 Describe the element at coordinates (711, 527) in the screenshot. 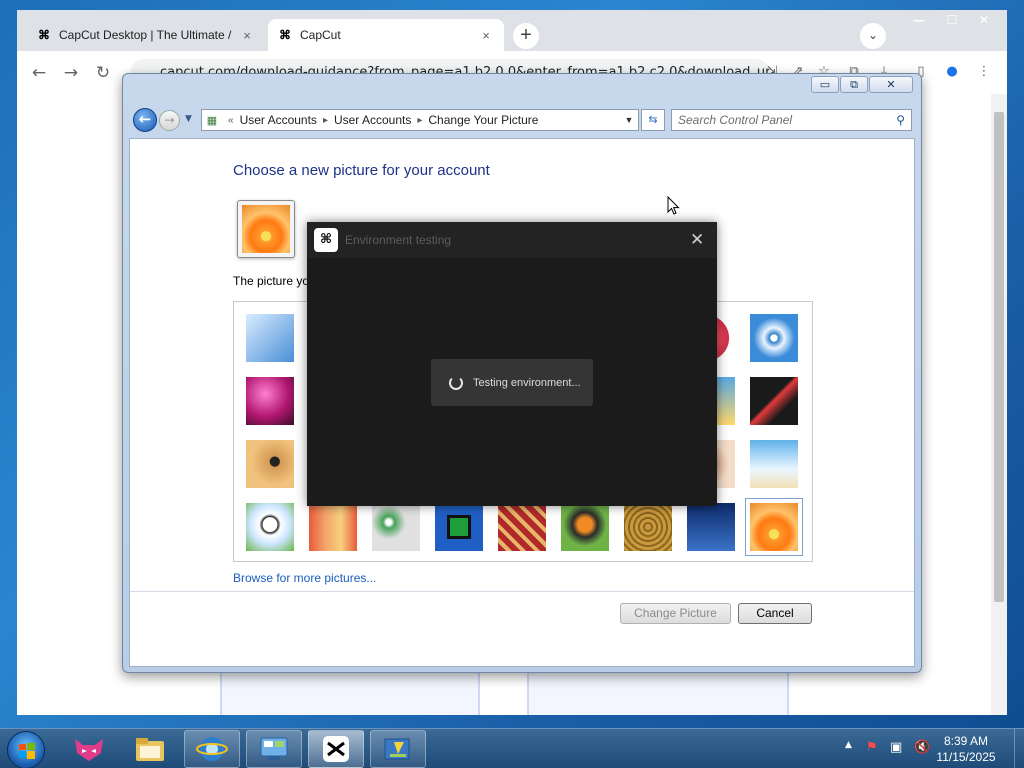

I see `picture-tile-lighthouse` at that location.